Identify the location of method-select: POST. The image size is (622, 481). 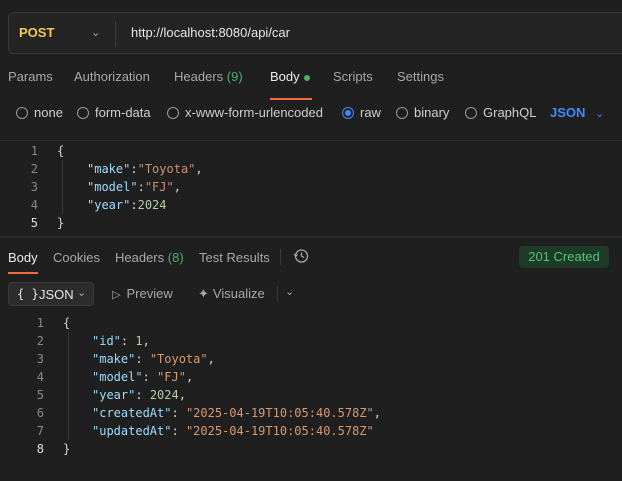
(36, 32).